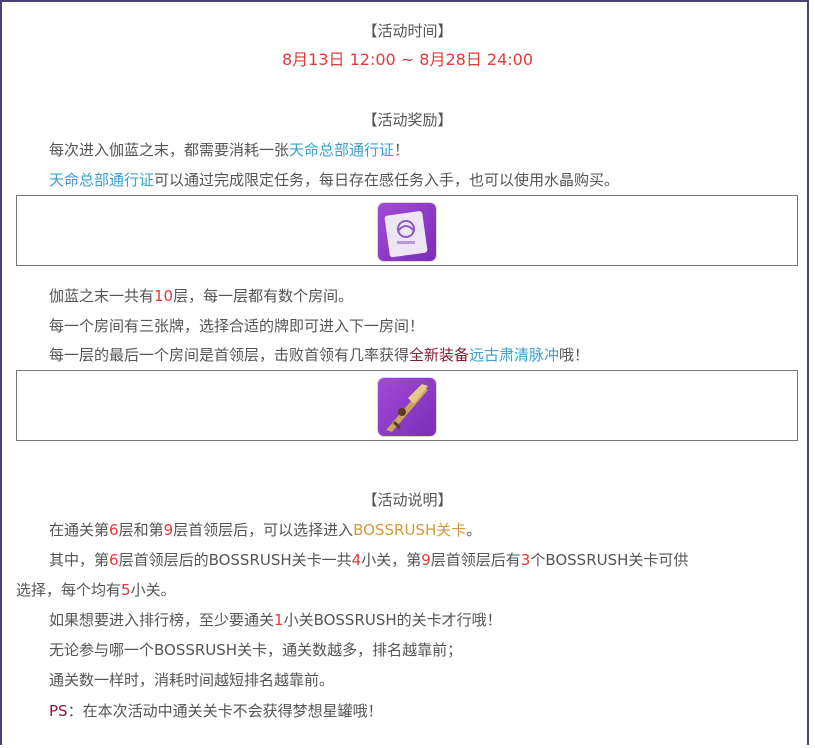 Image resolution: width=815 pixels, height=748 pixels. I want to click on text-span: 层首领层后的BOSSRUSH关卡一共, so click(235, 560).